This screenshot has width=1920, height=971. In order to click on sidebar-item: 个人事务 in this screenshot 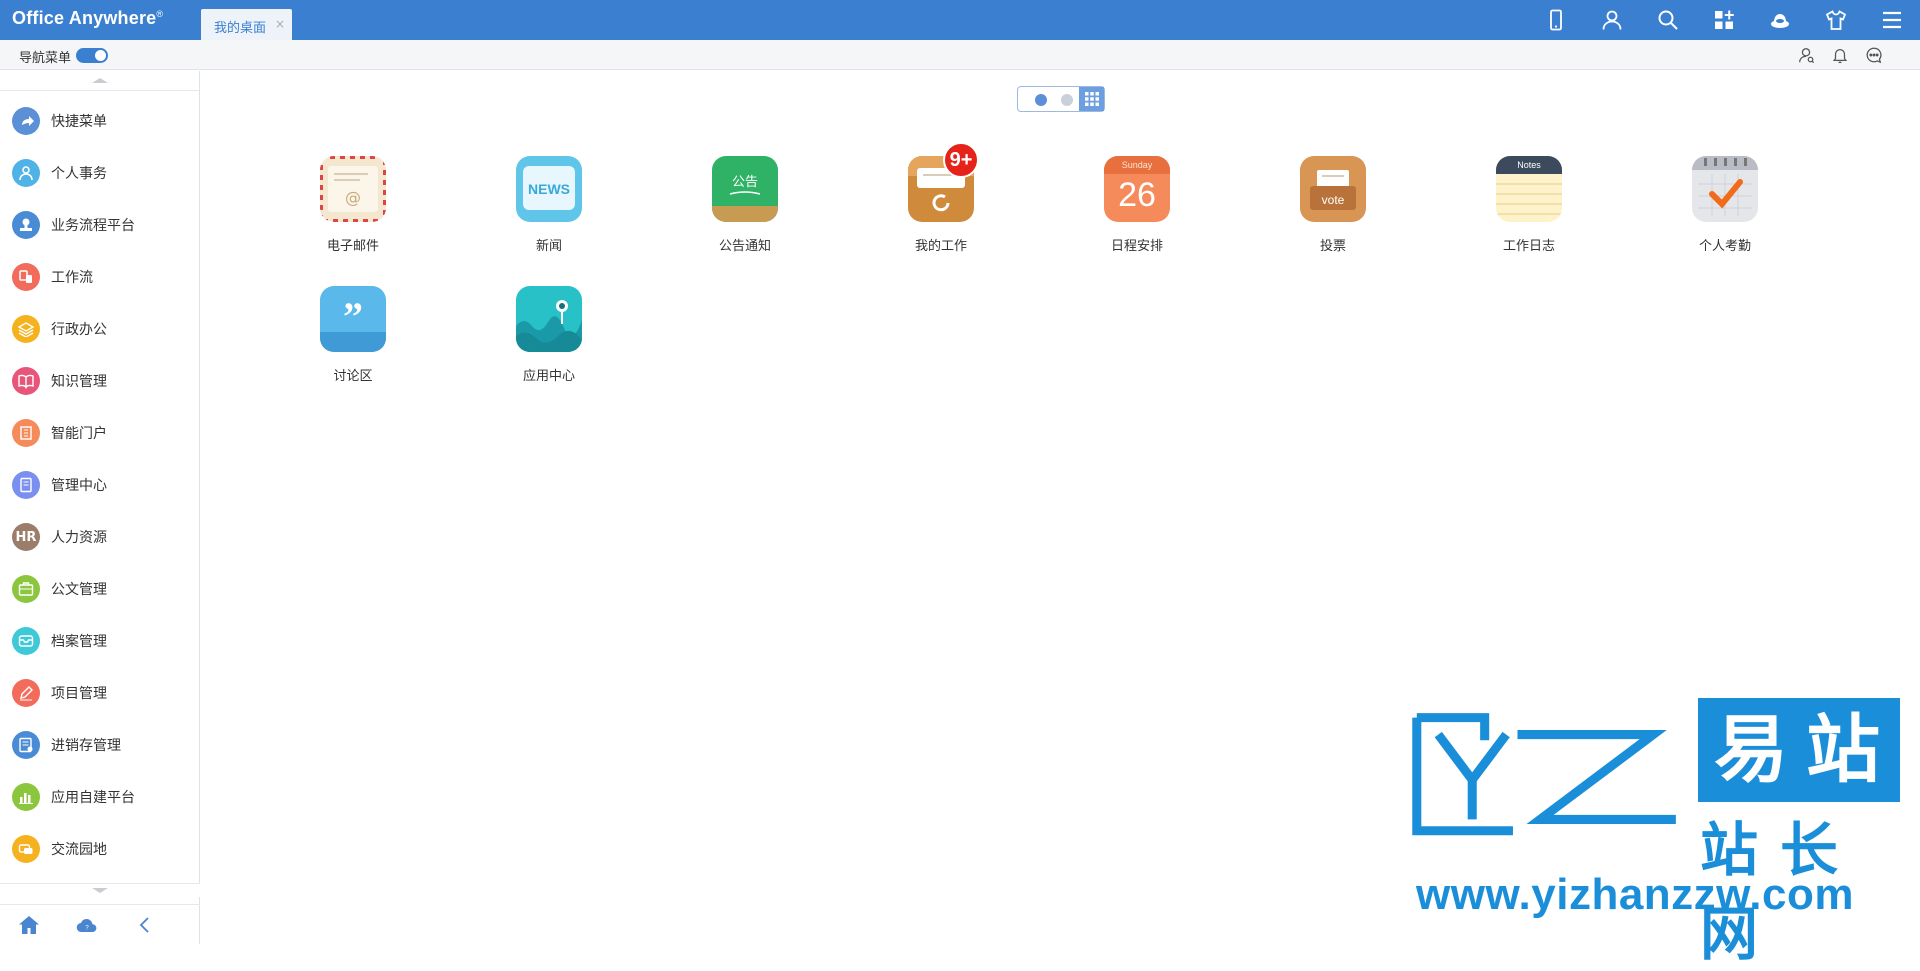, I will do `click(99, 173)`.